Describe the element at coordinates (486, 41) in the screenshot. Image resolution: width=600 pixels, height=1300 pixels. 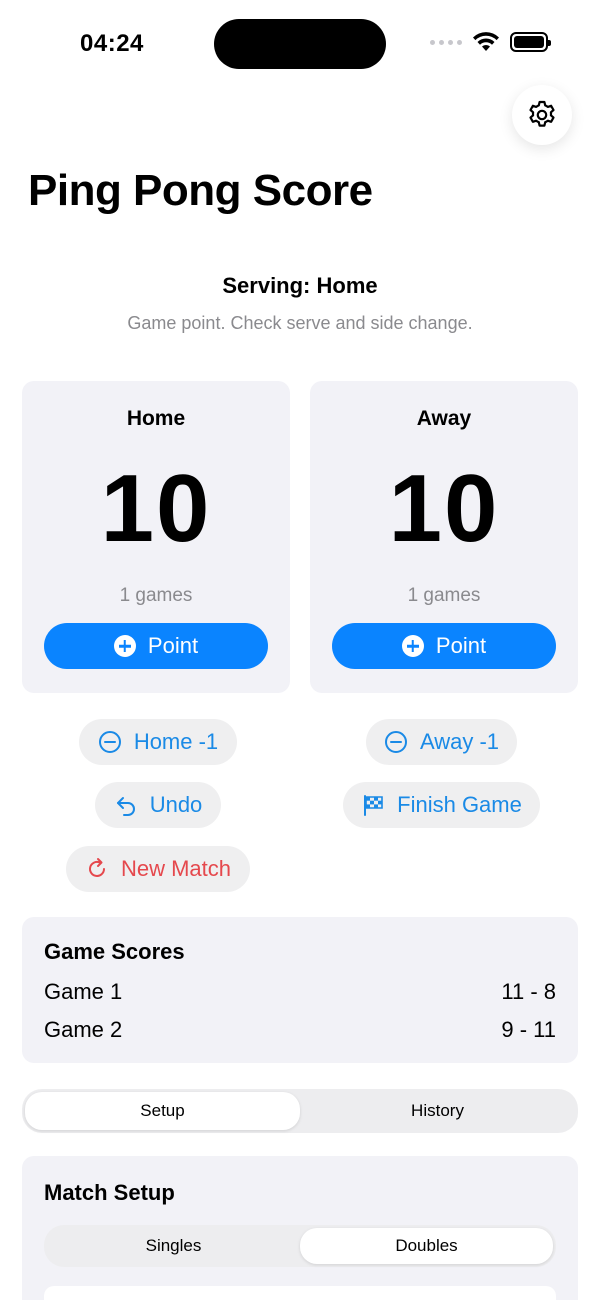
I see `wifi-icon` at that location.